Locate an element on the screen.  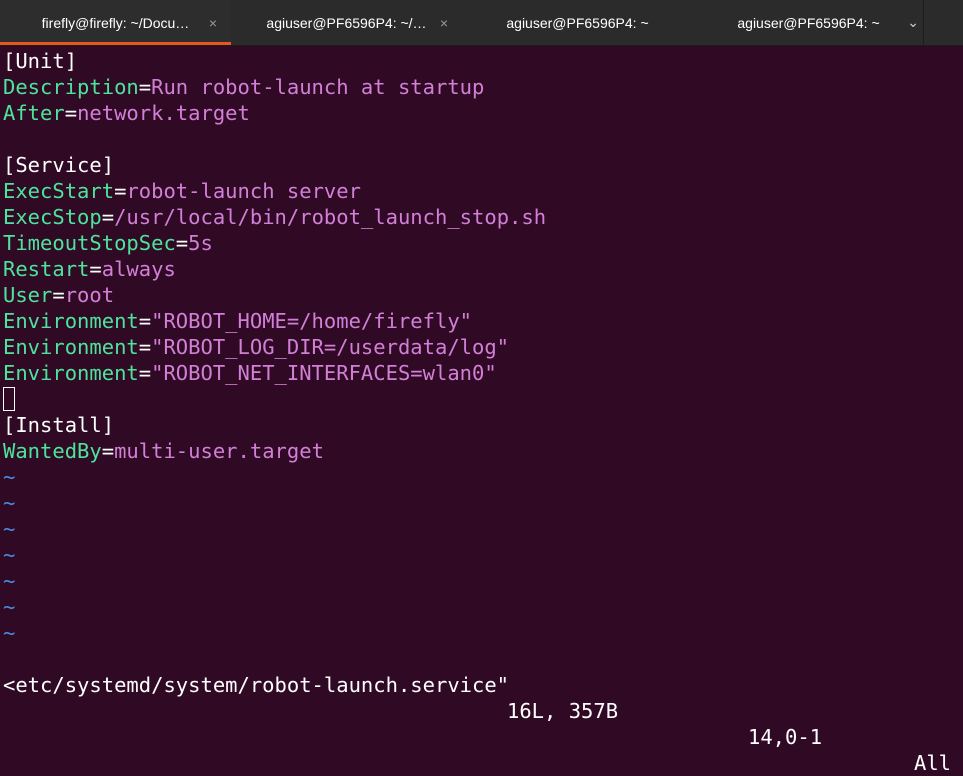
file-line: ExecStart=robot-launch server is located at coordinates (481, 191).